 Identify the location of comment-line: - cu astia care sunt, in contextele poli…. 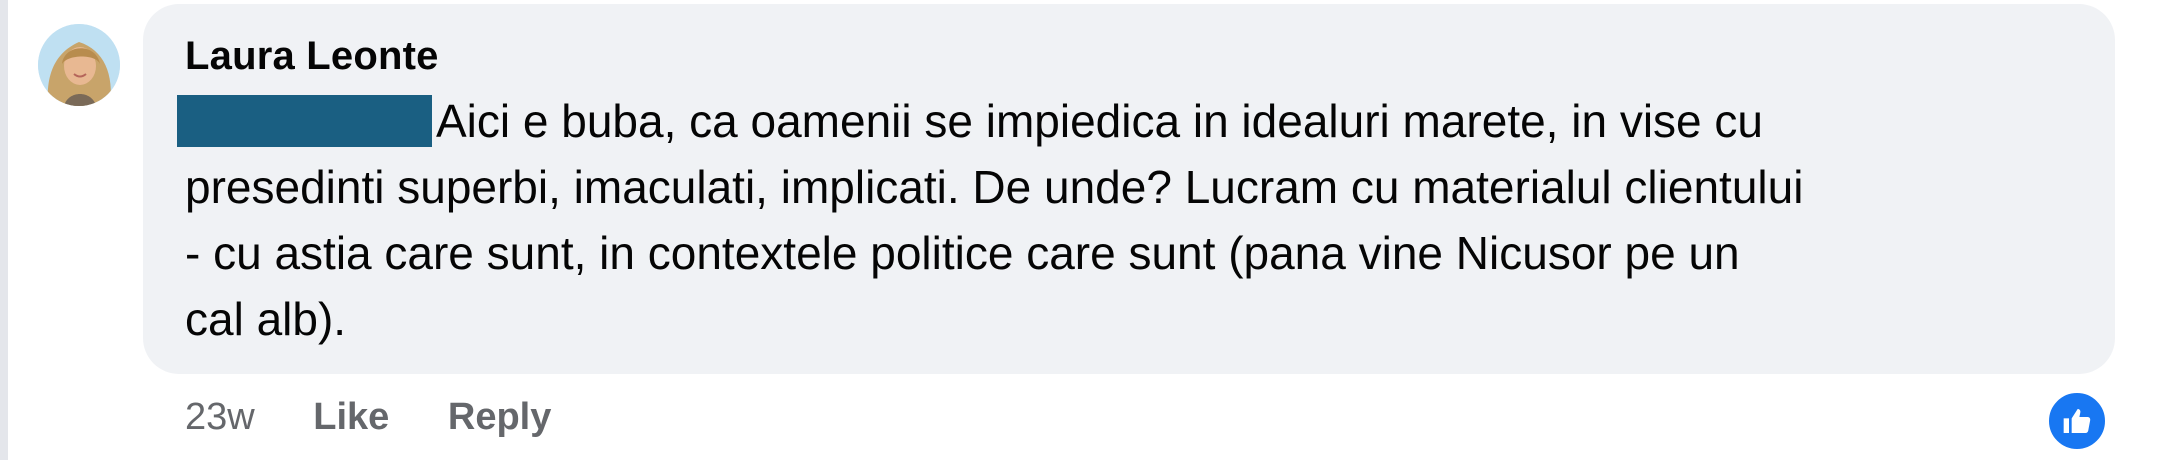
(962, 253).